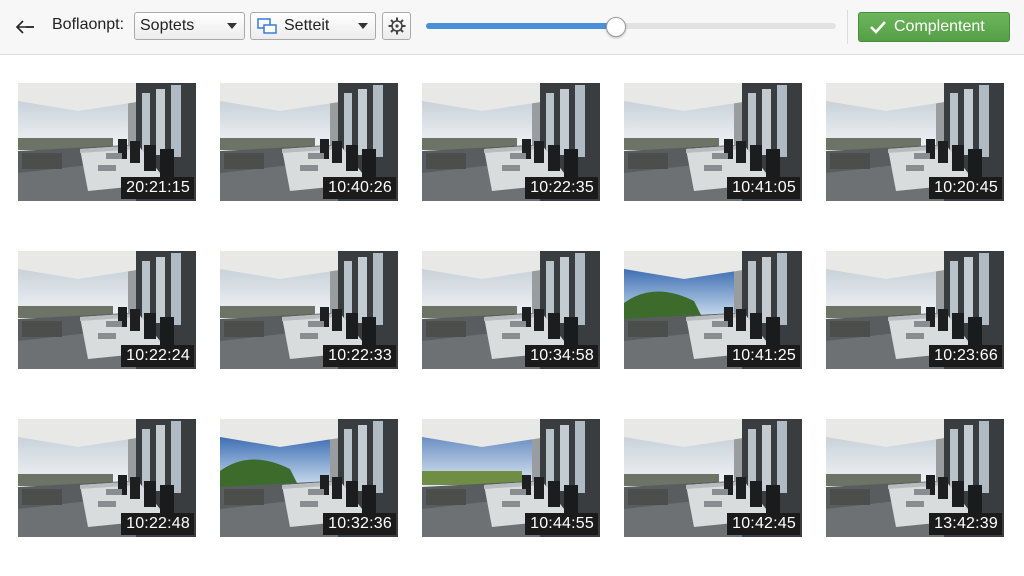 This screenshot has width=1024, height=576. Describe the element at coordinates (561, 524) in the screenshot. I see `timestamp-label: 10:44:55` at that location.